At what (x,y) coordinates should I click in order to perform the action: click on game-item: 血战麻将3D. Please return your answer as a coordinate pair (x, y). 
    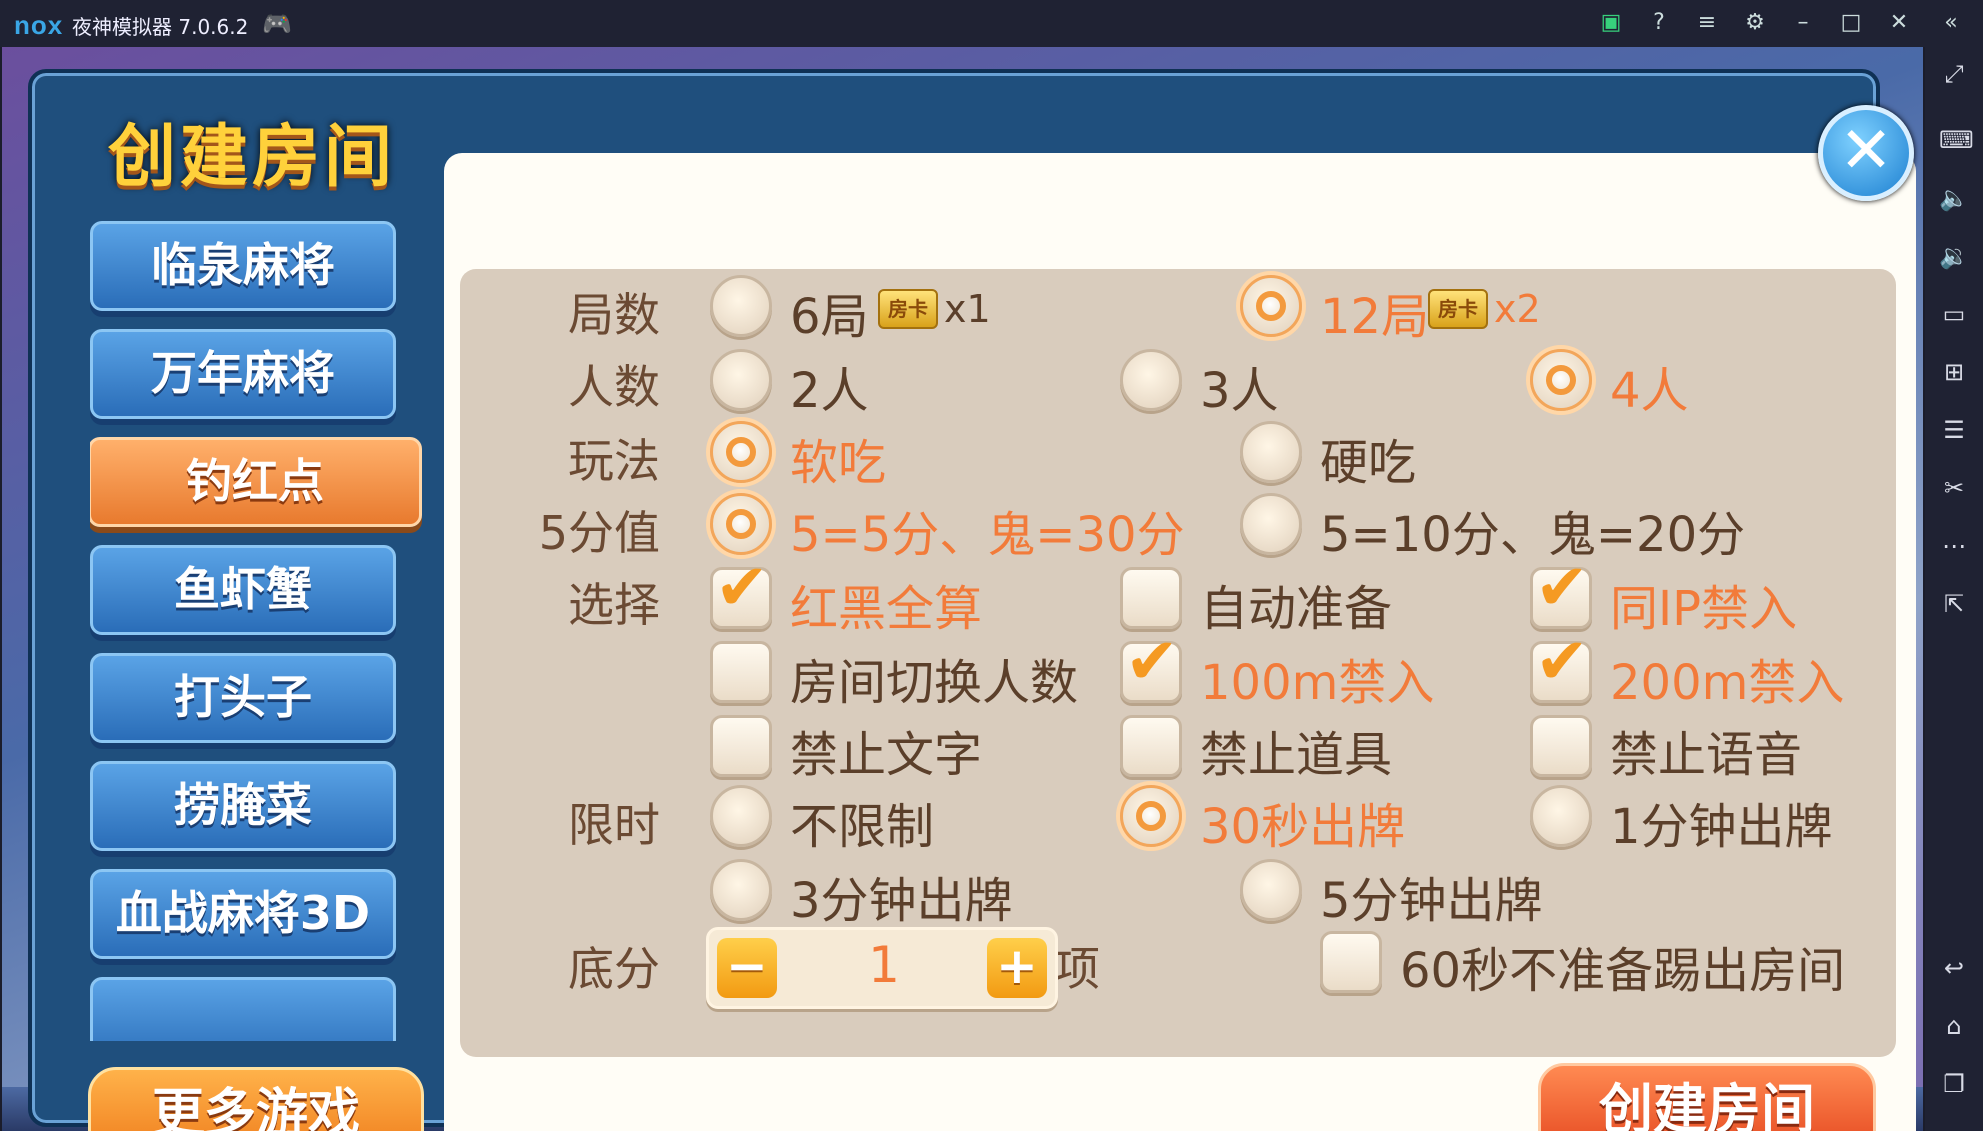
    Looking at the image, I should click on (243, 914).